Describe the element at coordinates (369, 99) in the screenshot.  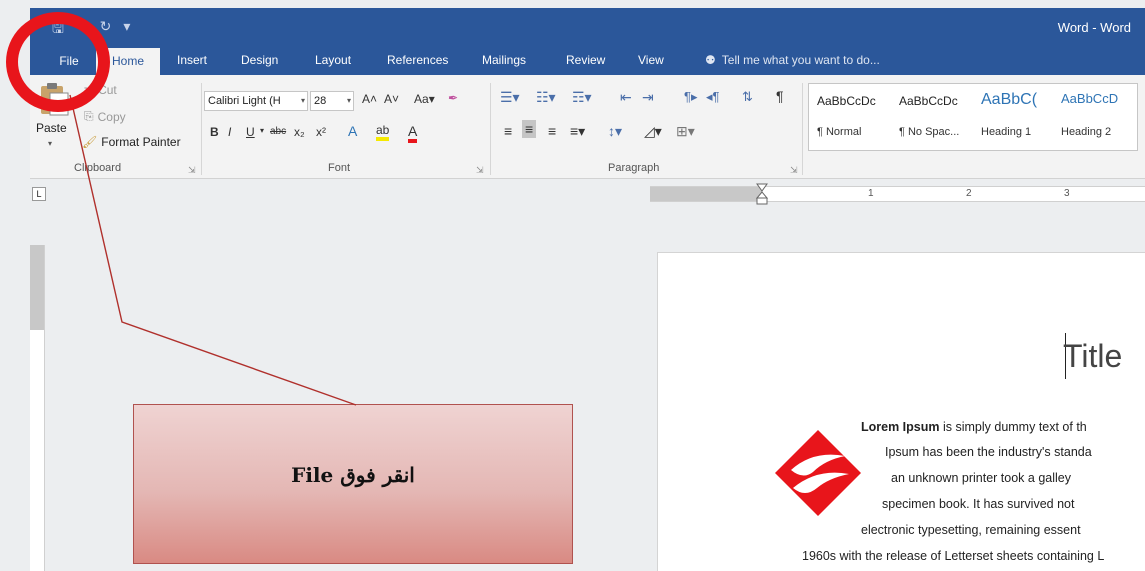
I see `grow-font-icon: A˄` at that location.